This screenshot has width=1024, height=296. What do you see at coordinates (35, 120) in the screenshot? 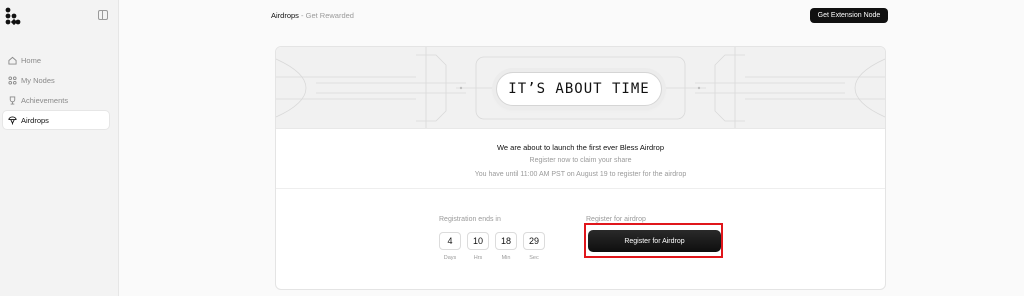
I see `sidebar-item-label: Airdrops` at bounding box center [35, 120].